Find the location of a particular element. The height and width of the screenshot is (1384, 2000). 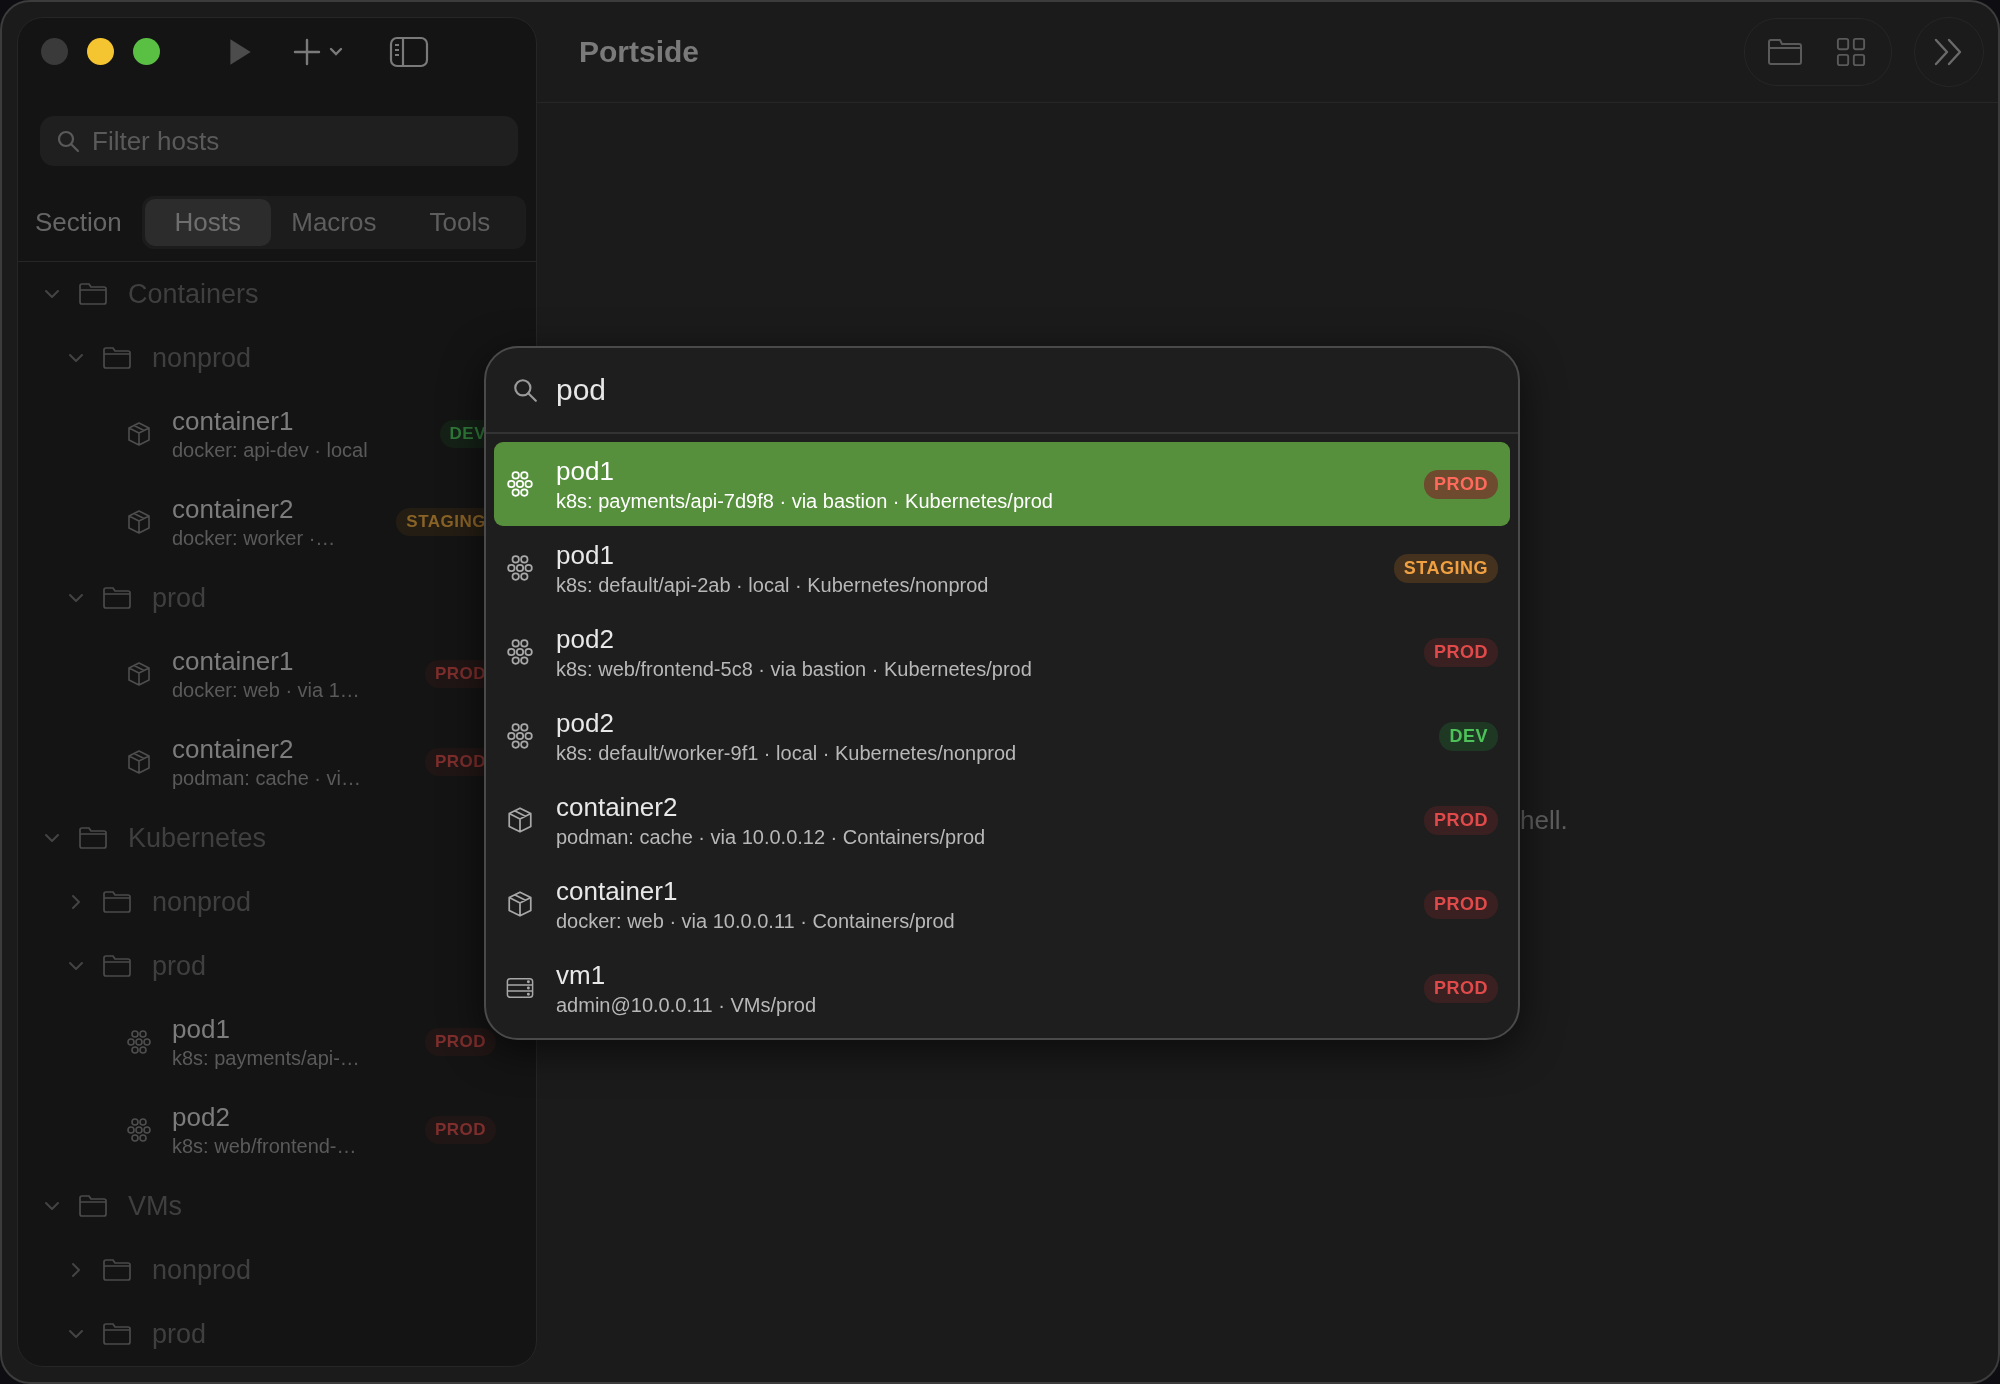

search-result: pod2 k8s: default/worker-9f1 · local · Kubernetes/nonprod DEV is located at coordinates (1002, 736).